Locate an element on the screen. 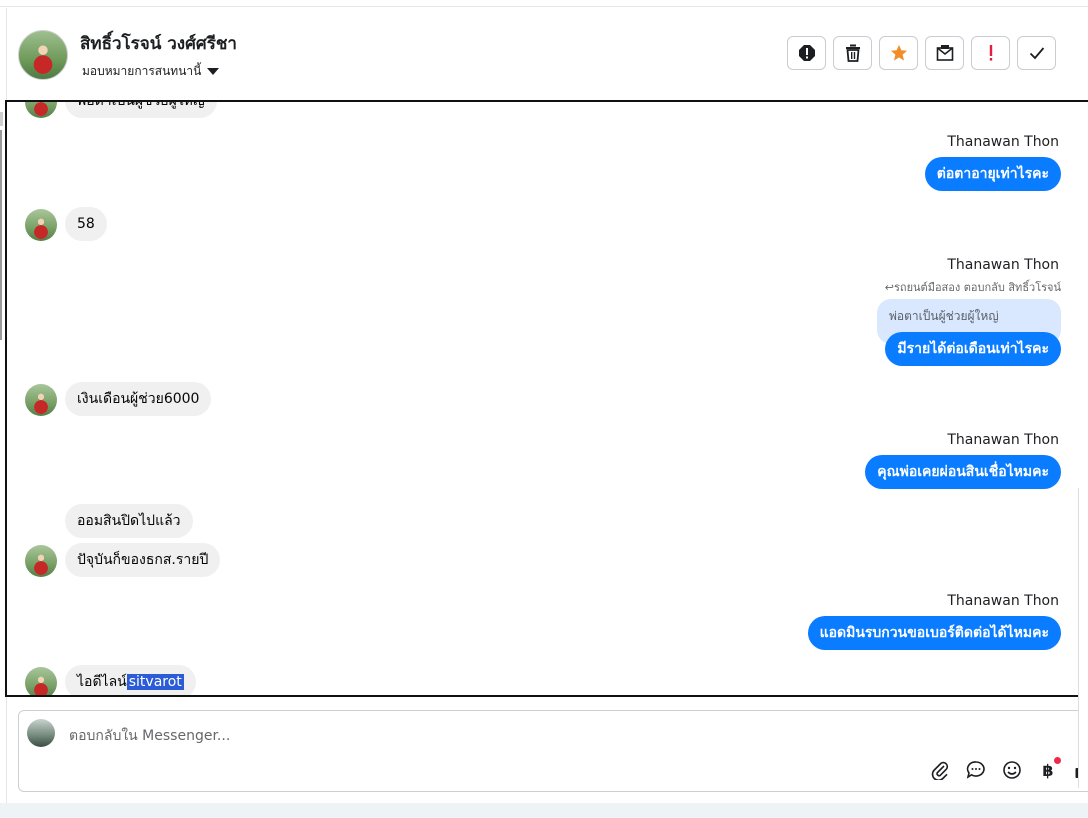  attach-button is located at coordinates (940, 770).